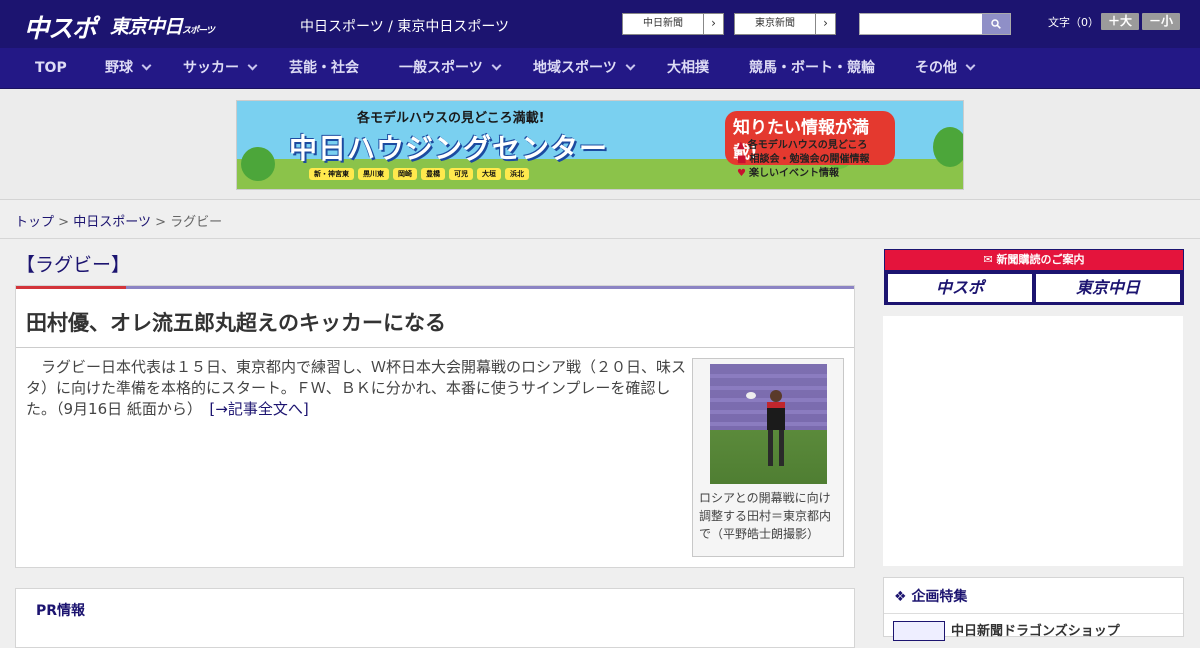  I want to click on article-headline: 田村優、オレ流五郎丸超えのキッカーになる, so click(236, 323).